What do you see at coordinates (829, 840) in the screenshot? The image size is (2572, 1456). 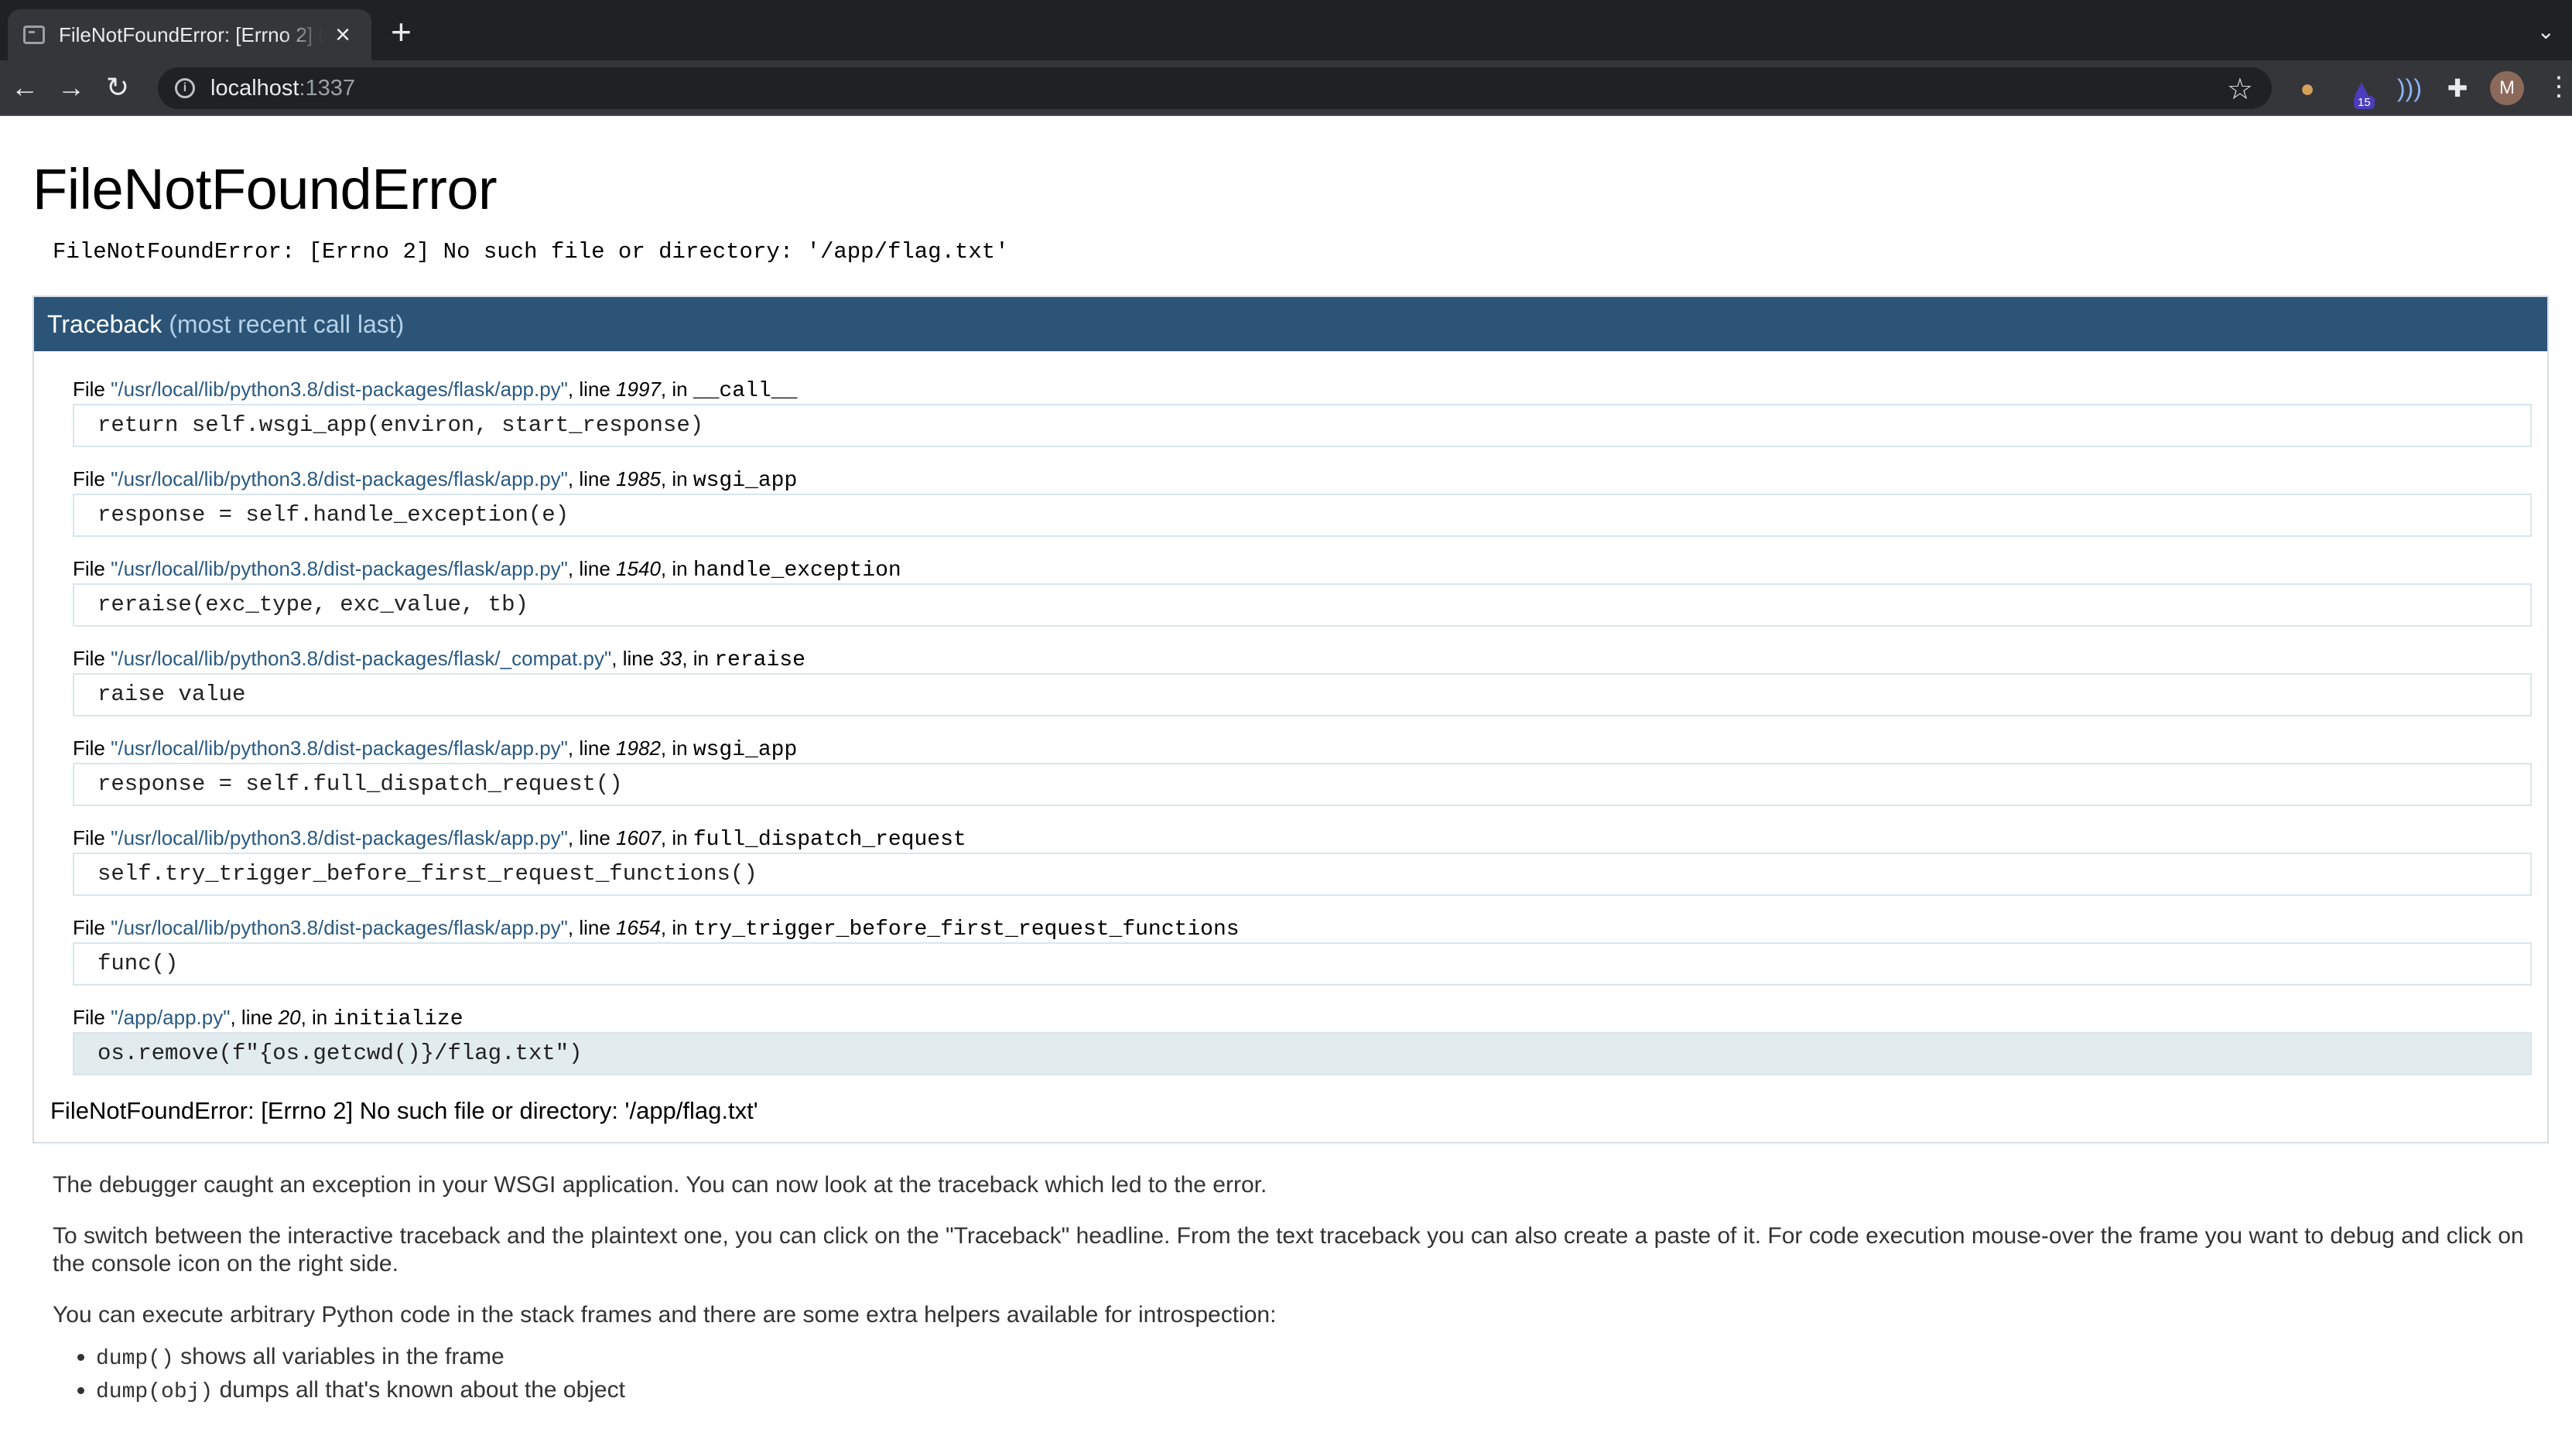 I see `frame-function: full_dispatch_request` at bounding box center [829, 840].